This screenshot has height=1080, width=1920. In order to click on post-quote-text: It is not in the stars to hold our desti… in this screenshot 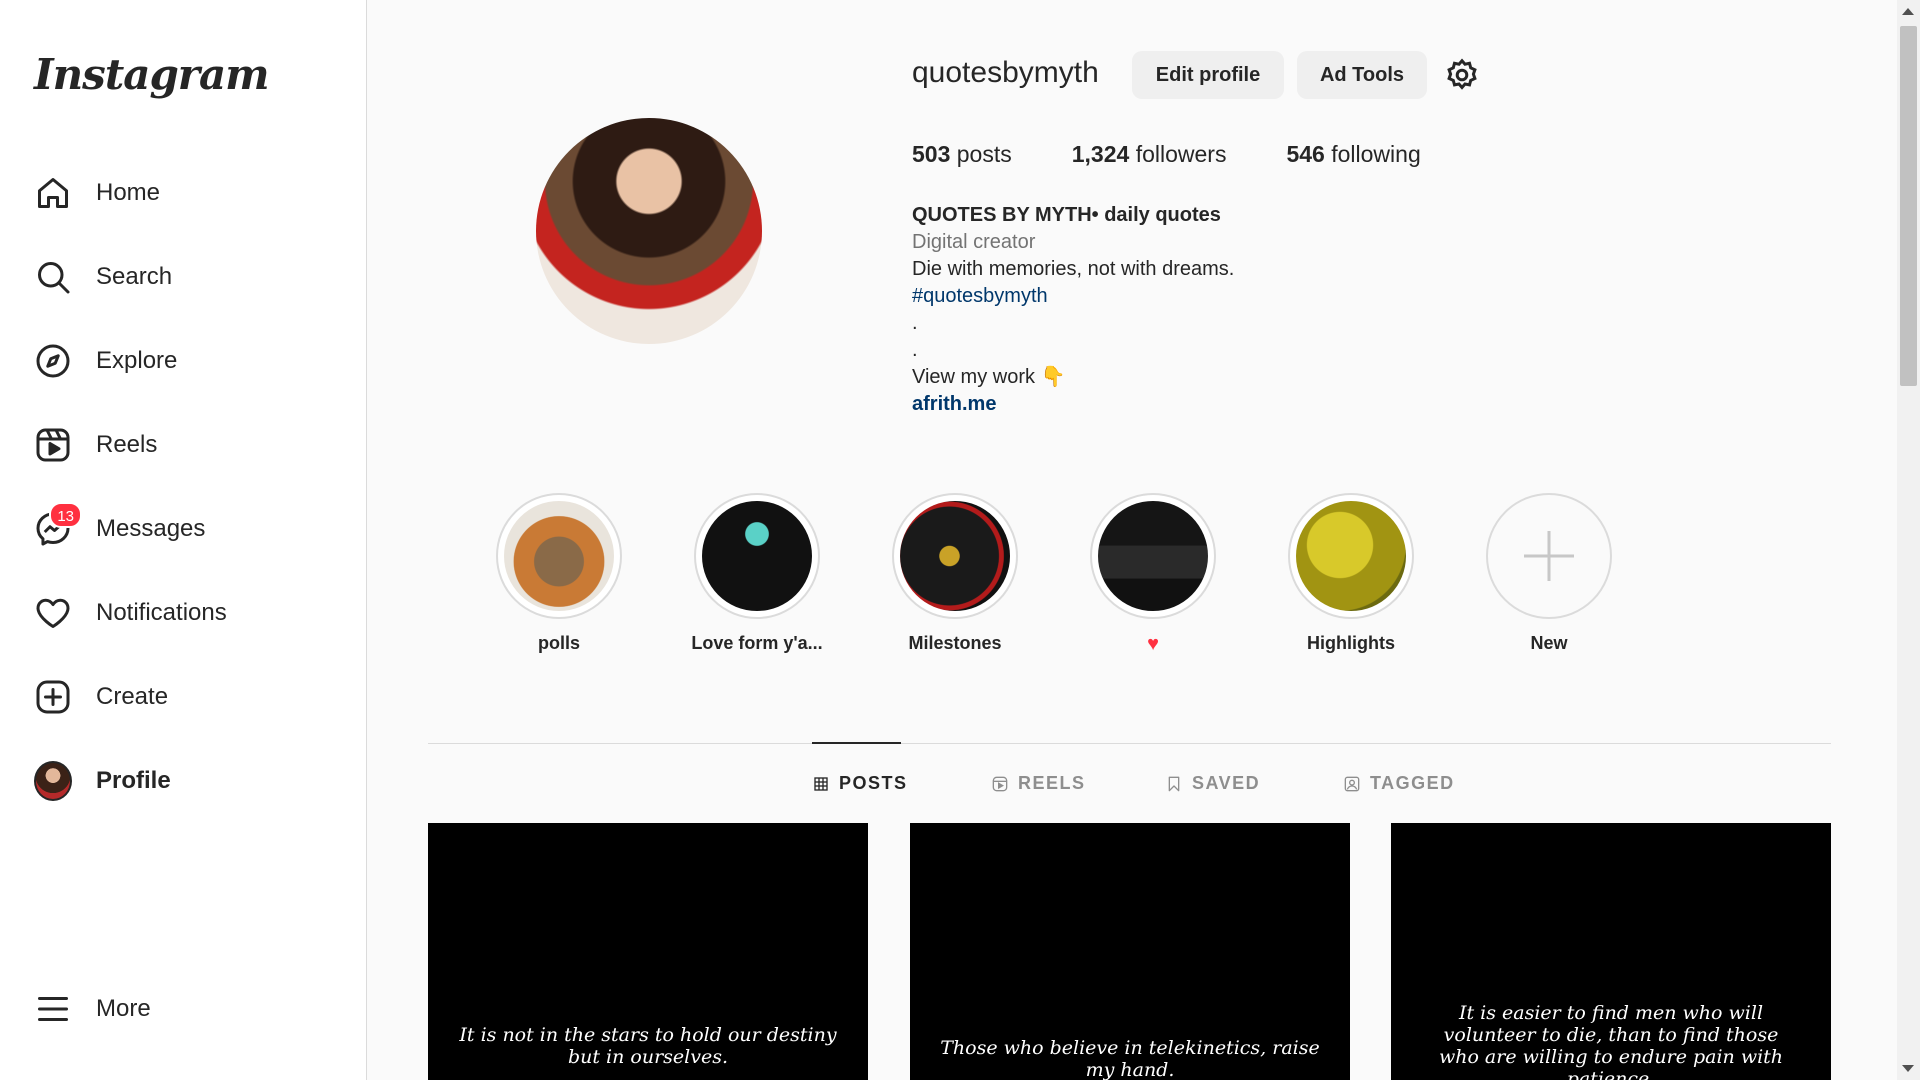, I will do `click(648, 1046)`.